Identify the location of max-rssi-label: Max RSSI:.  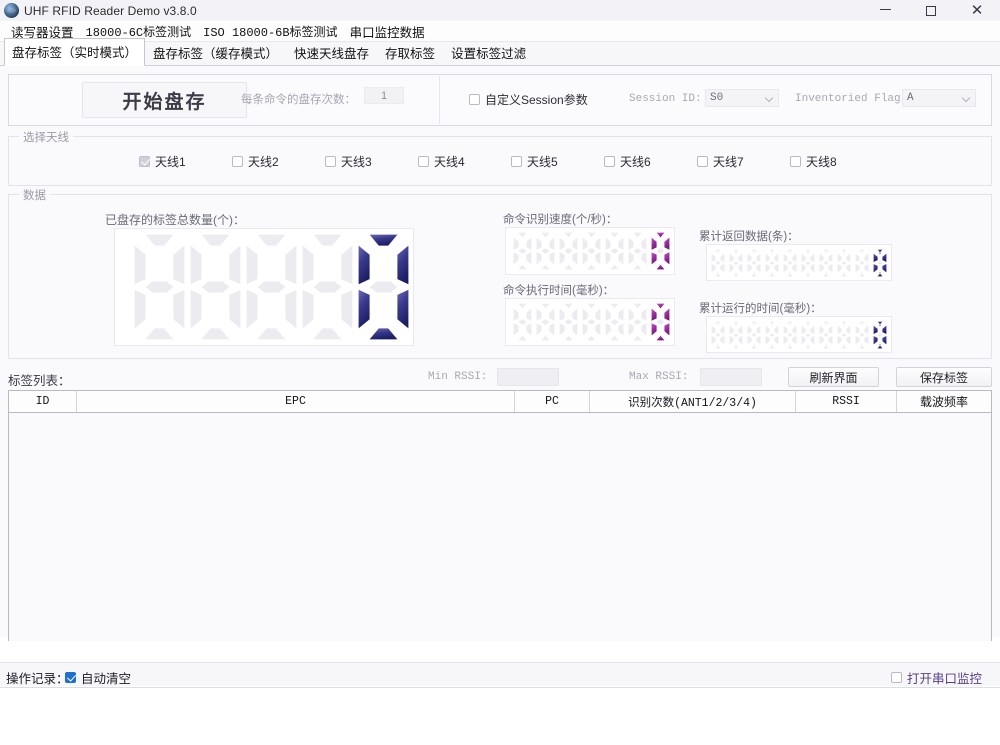
(659, 377).